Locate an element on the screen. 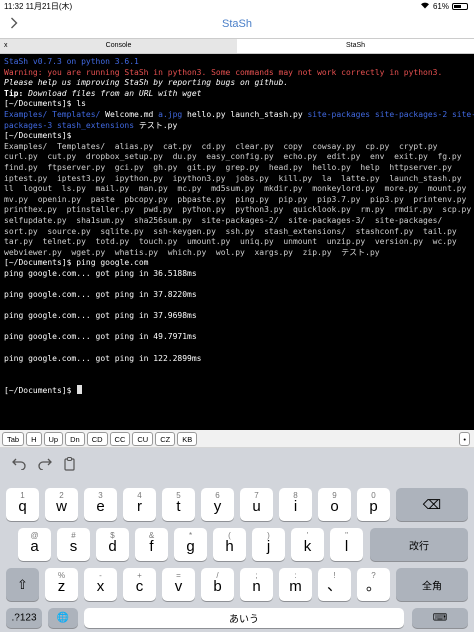  key-label: 、 is located at coordinates (334, 585).